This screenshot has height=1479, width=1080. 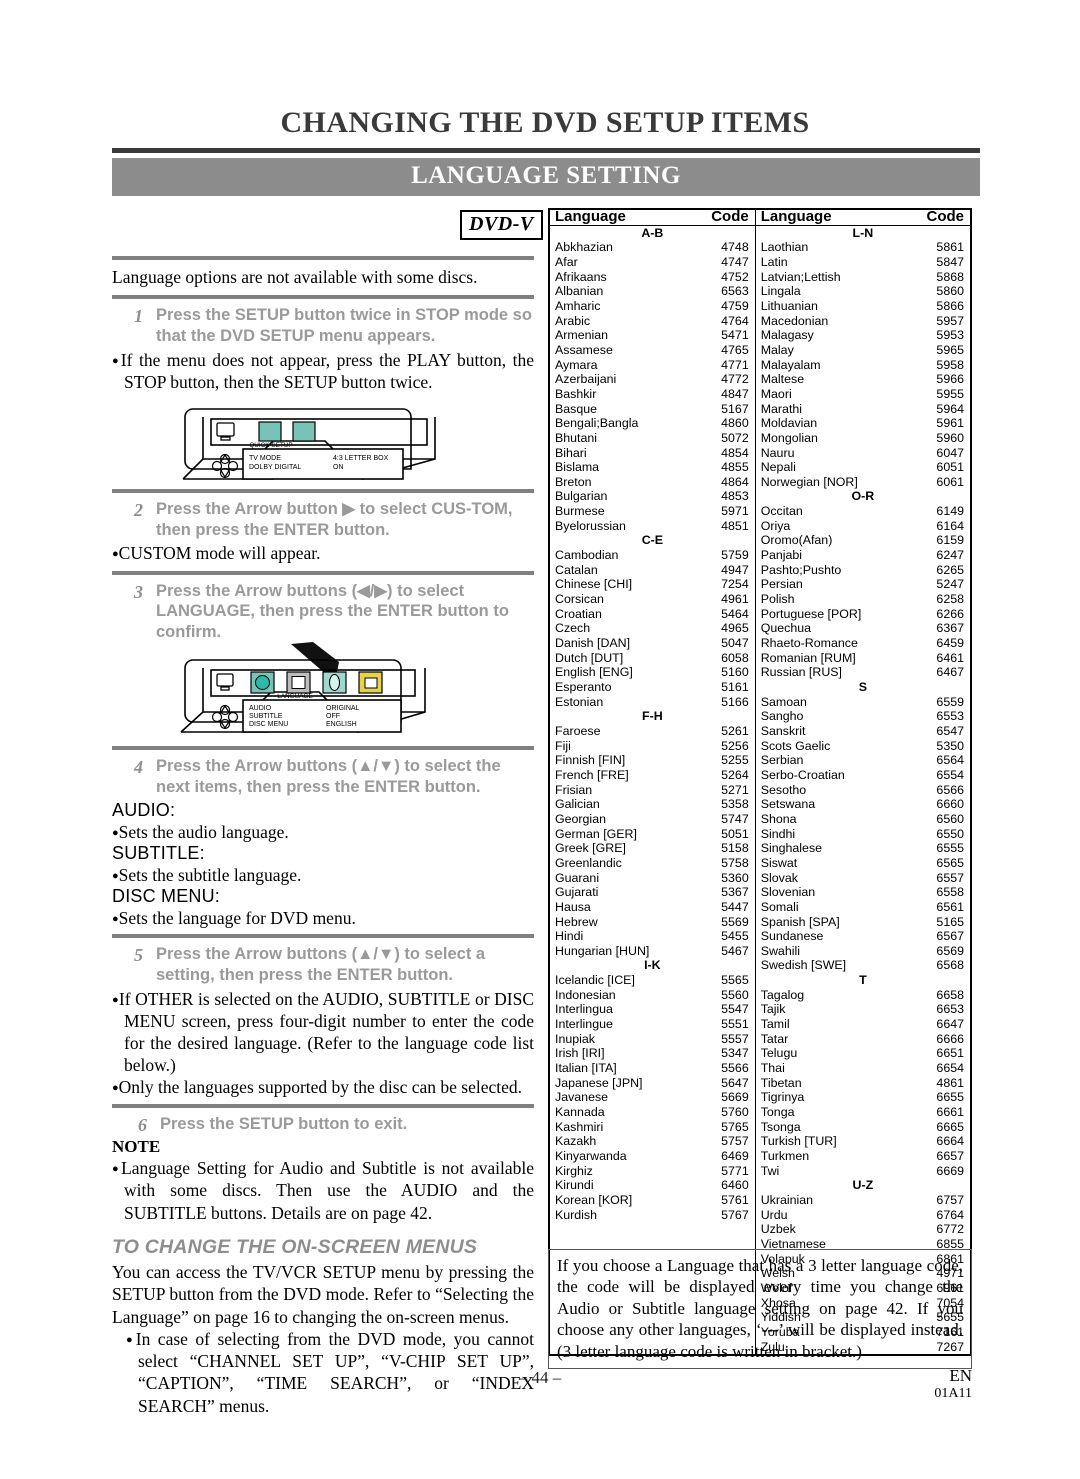 What do you see at coordinates (781, 408) in the screenshot?
I see `table-cell-language: Marathi` at bounding box center [781, 408].